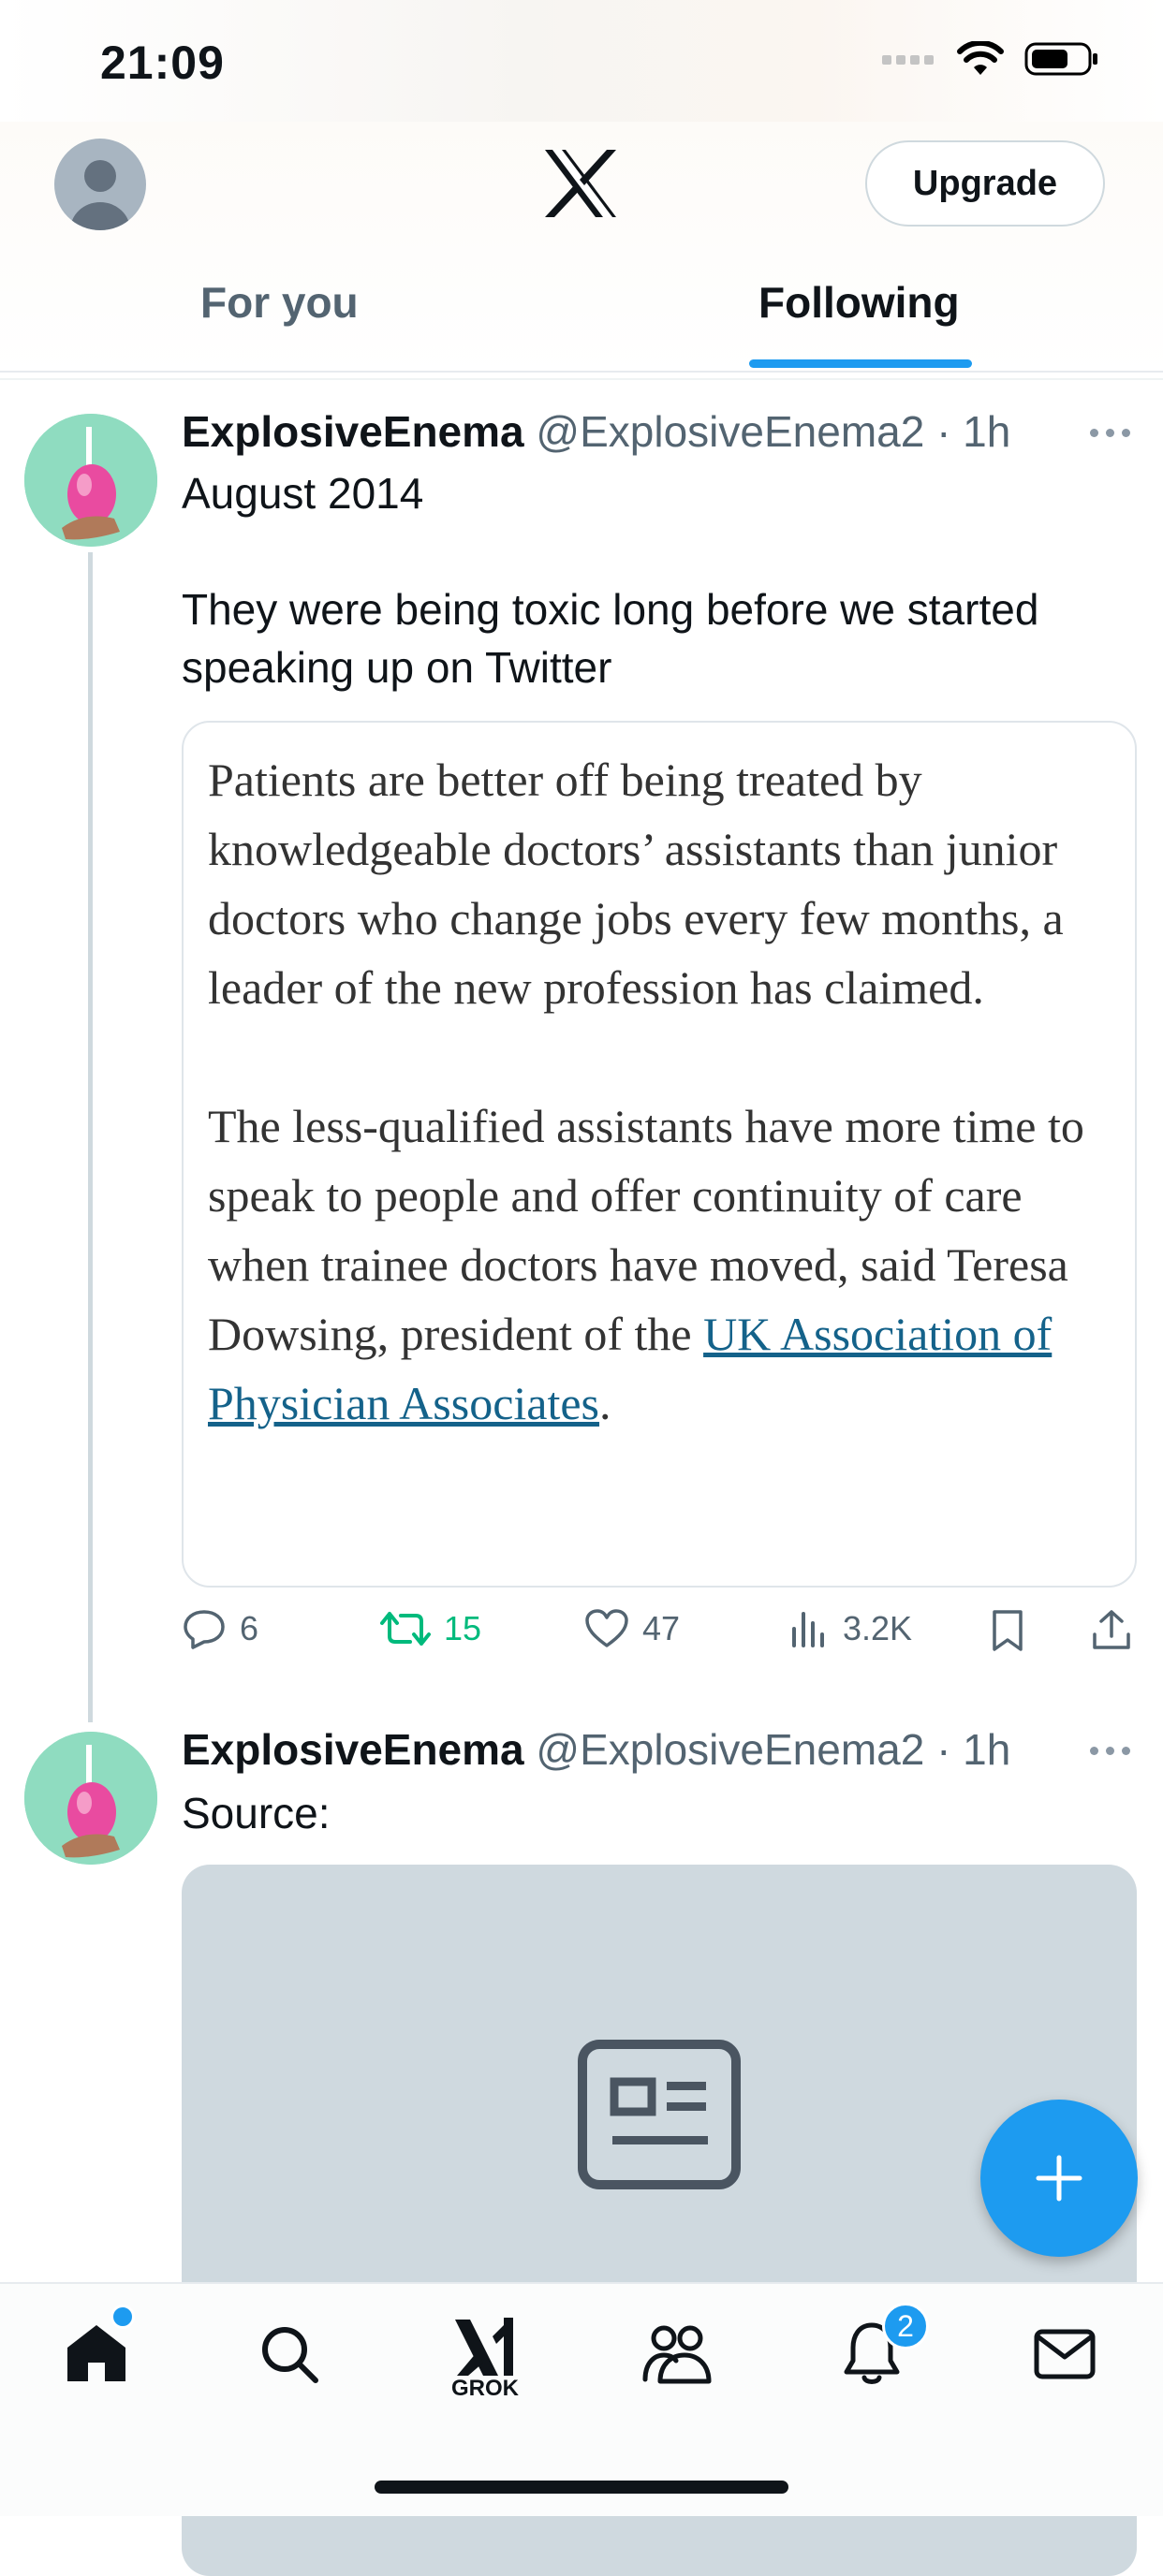 The image size is (1163, 2576). I want to click on envelope-icon, so click(1065, 2354).